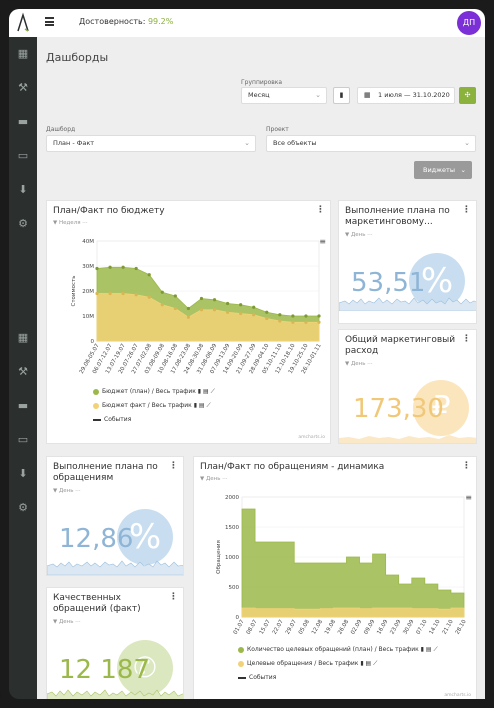 The height and width of the screenshot is (708, 494). Describe the element at coordinates (97, 419) in the screenshot. I see `legend-marker` at that location.